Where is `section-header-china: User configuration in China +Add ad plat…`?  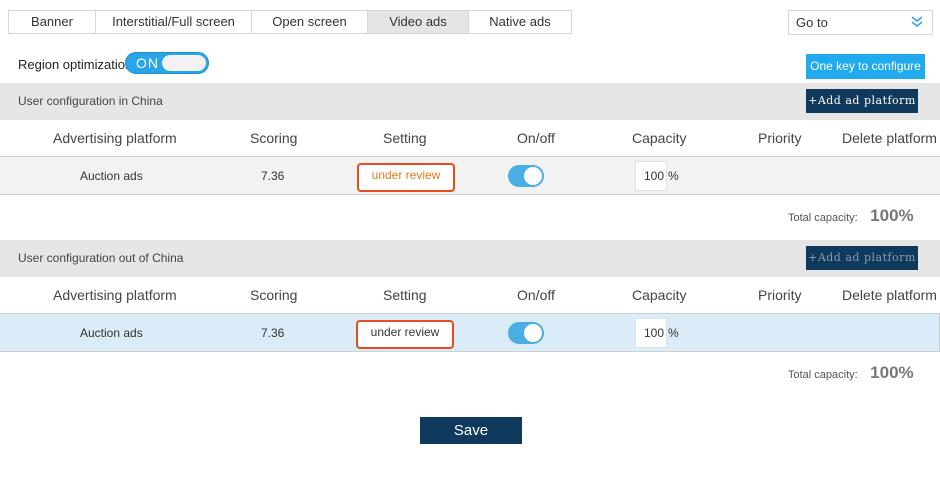 section-header-china: User configuration in China +Add ad plat… is located at coordinates (470, 101).